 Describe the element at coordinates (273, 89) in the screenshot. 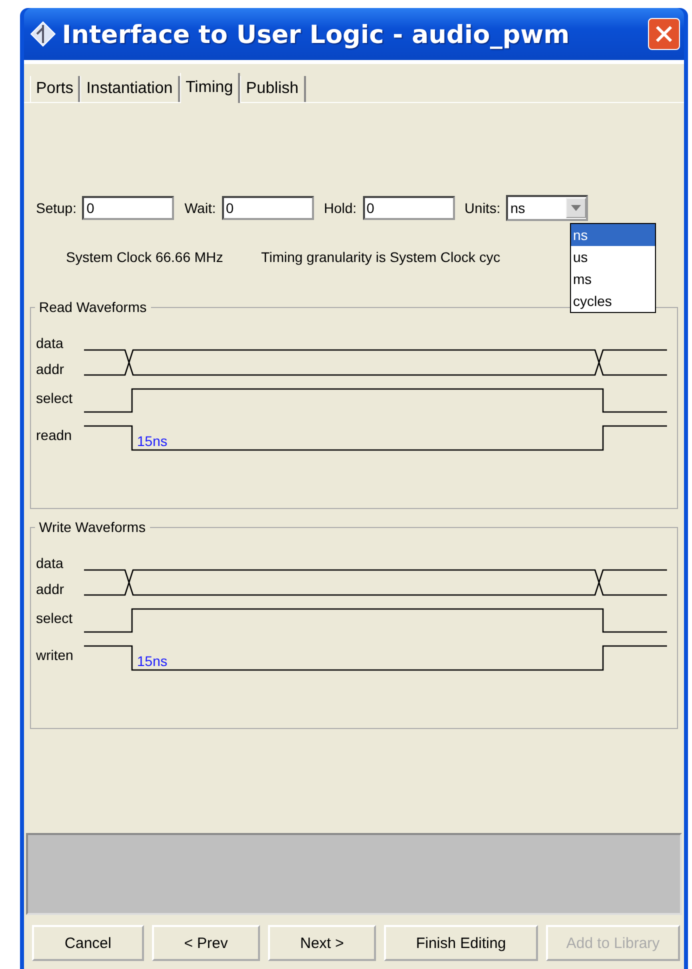

I see `tab: Publish` at that location.